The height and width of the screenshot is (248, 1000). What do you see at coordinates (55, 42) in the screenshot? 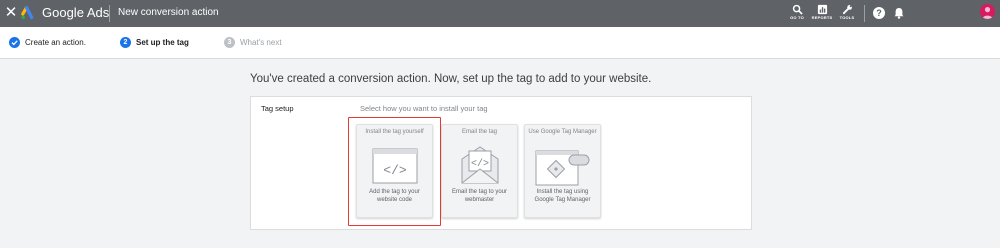
I see `step-label: Create an action.` at bounding box center [55, 42].